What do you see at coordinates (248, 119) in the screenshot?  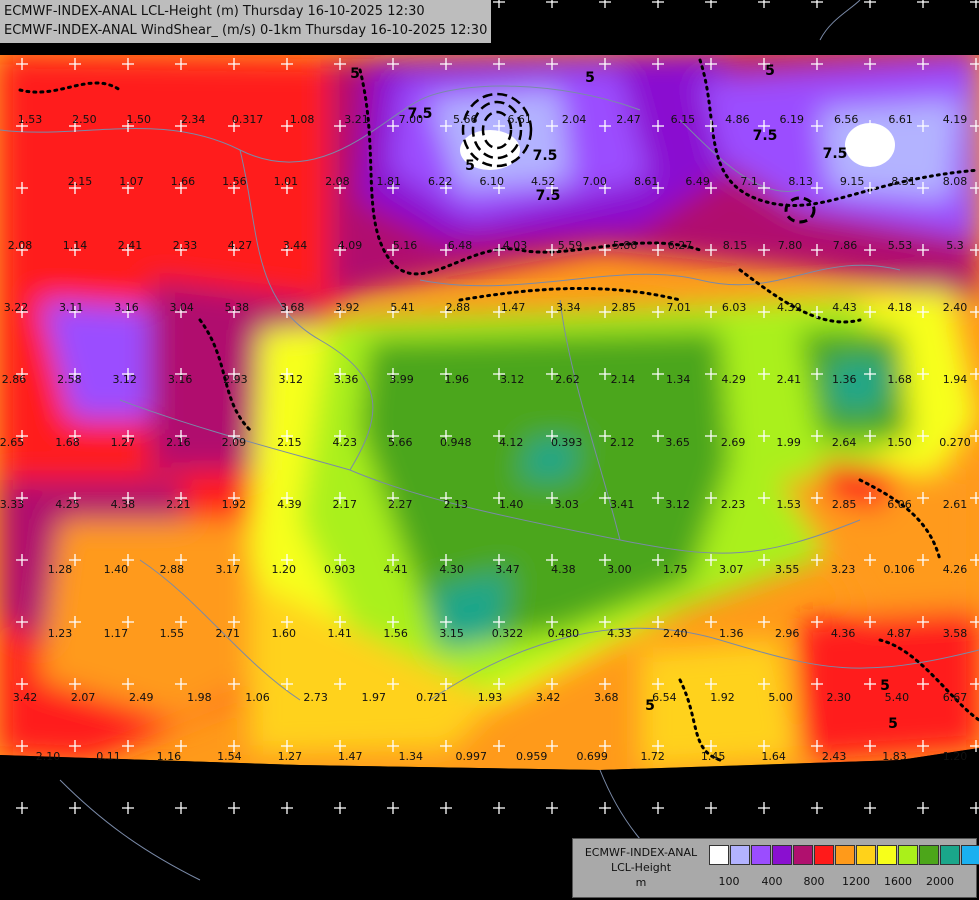 I see `value-label: 0.317` at bounding box center [248, 119].